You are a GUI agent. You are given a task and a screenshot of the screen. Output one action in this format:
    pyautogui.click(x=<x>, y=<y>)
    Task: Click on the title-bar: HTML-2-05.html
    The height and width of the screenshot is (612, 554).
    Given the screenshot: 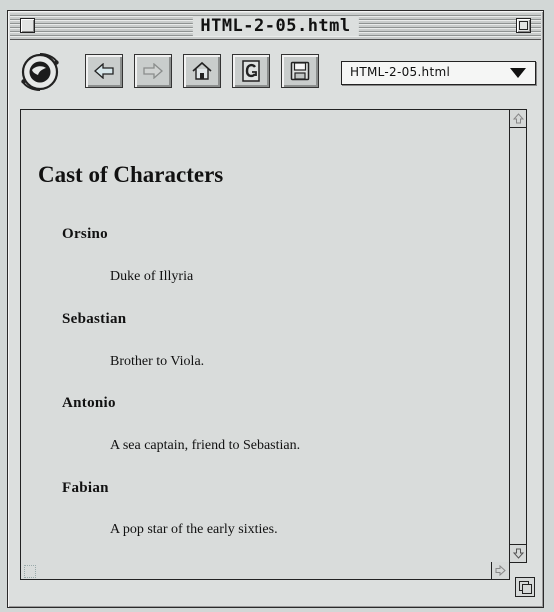 What is the action you would take?
    pyautogui.click(x=275, y=26)
    